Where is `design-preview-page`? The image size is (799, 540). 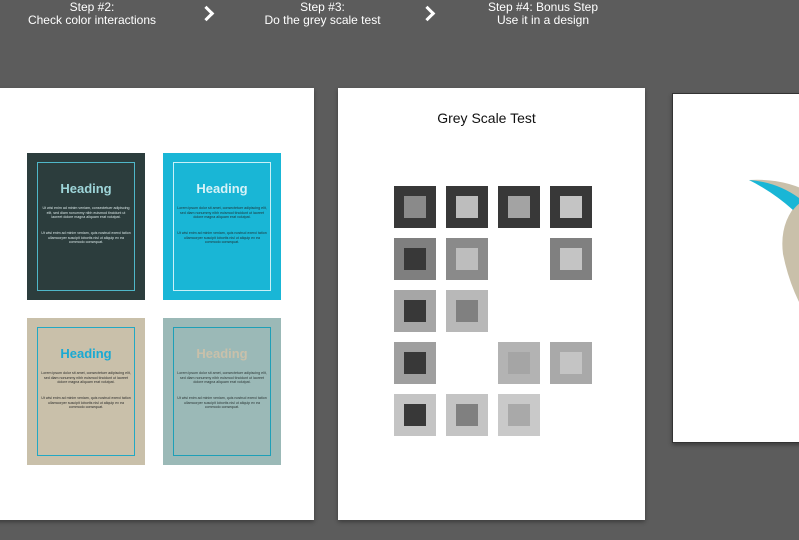
design-preview-page is located at coordinates (735, 268).